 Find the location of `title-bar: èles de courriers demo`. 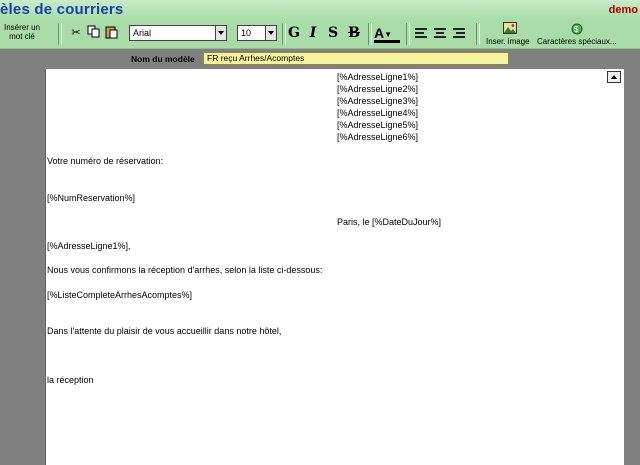

title-bar: èles de courriers demo is located at coordinates (320, 10).